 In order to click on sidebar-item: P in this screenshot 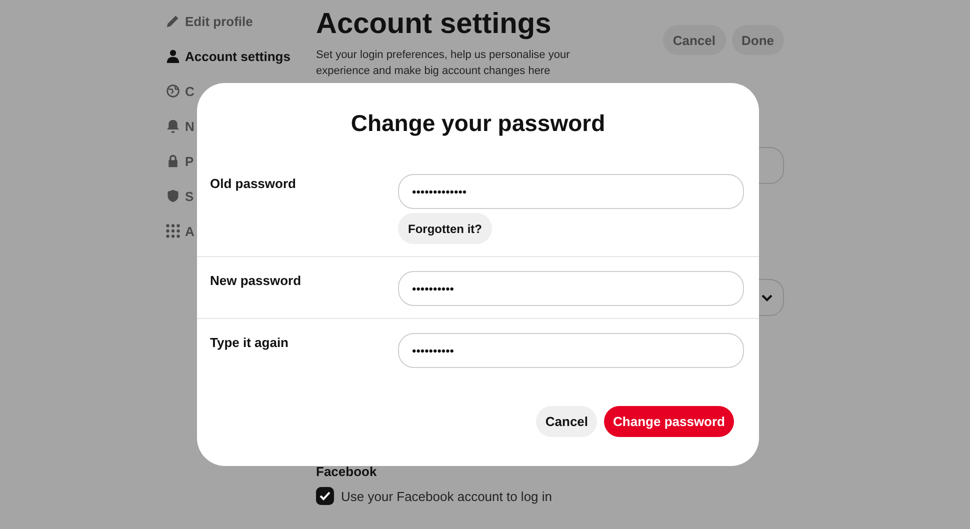, I will do `click(180, 161)`.